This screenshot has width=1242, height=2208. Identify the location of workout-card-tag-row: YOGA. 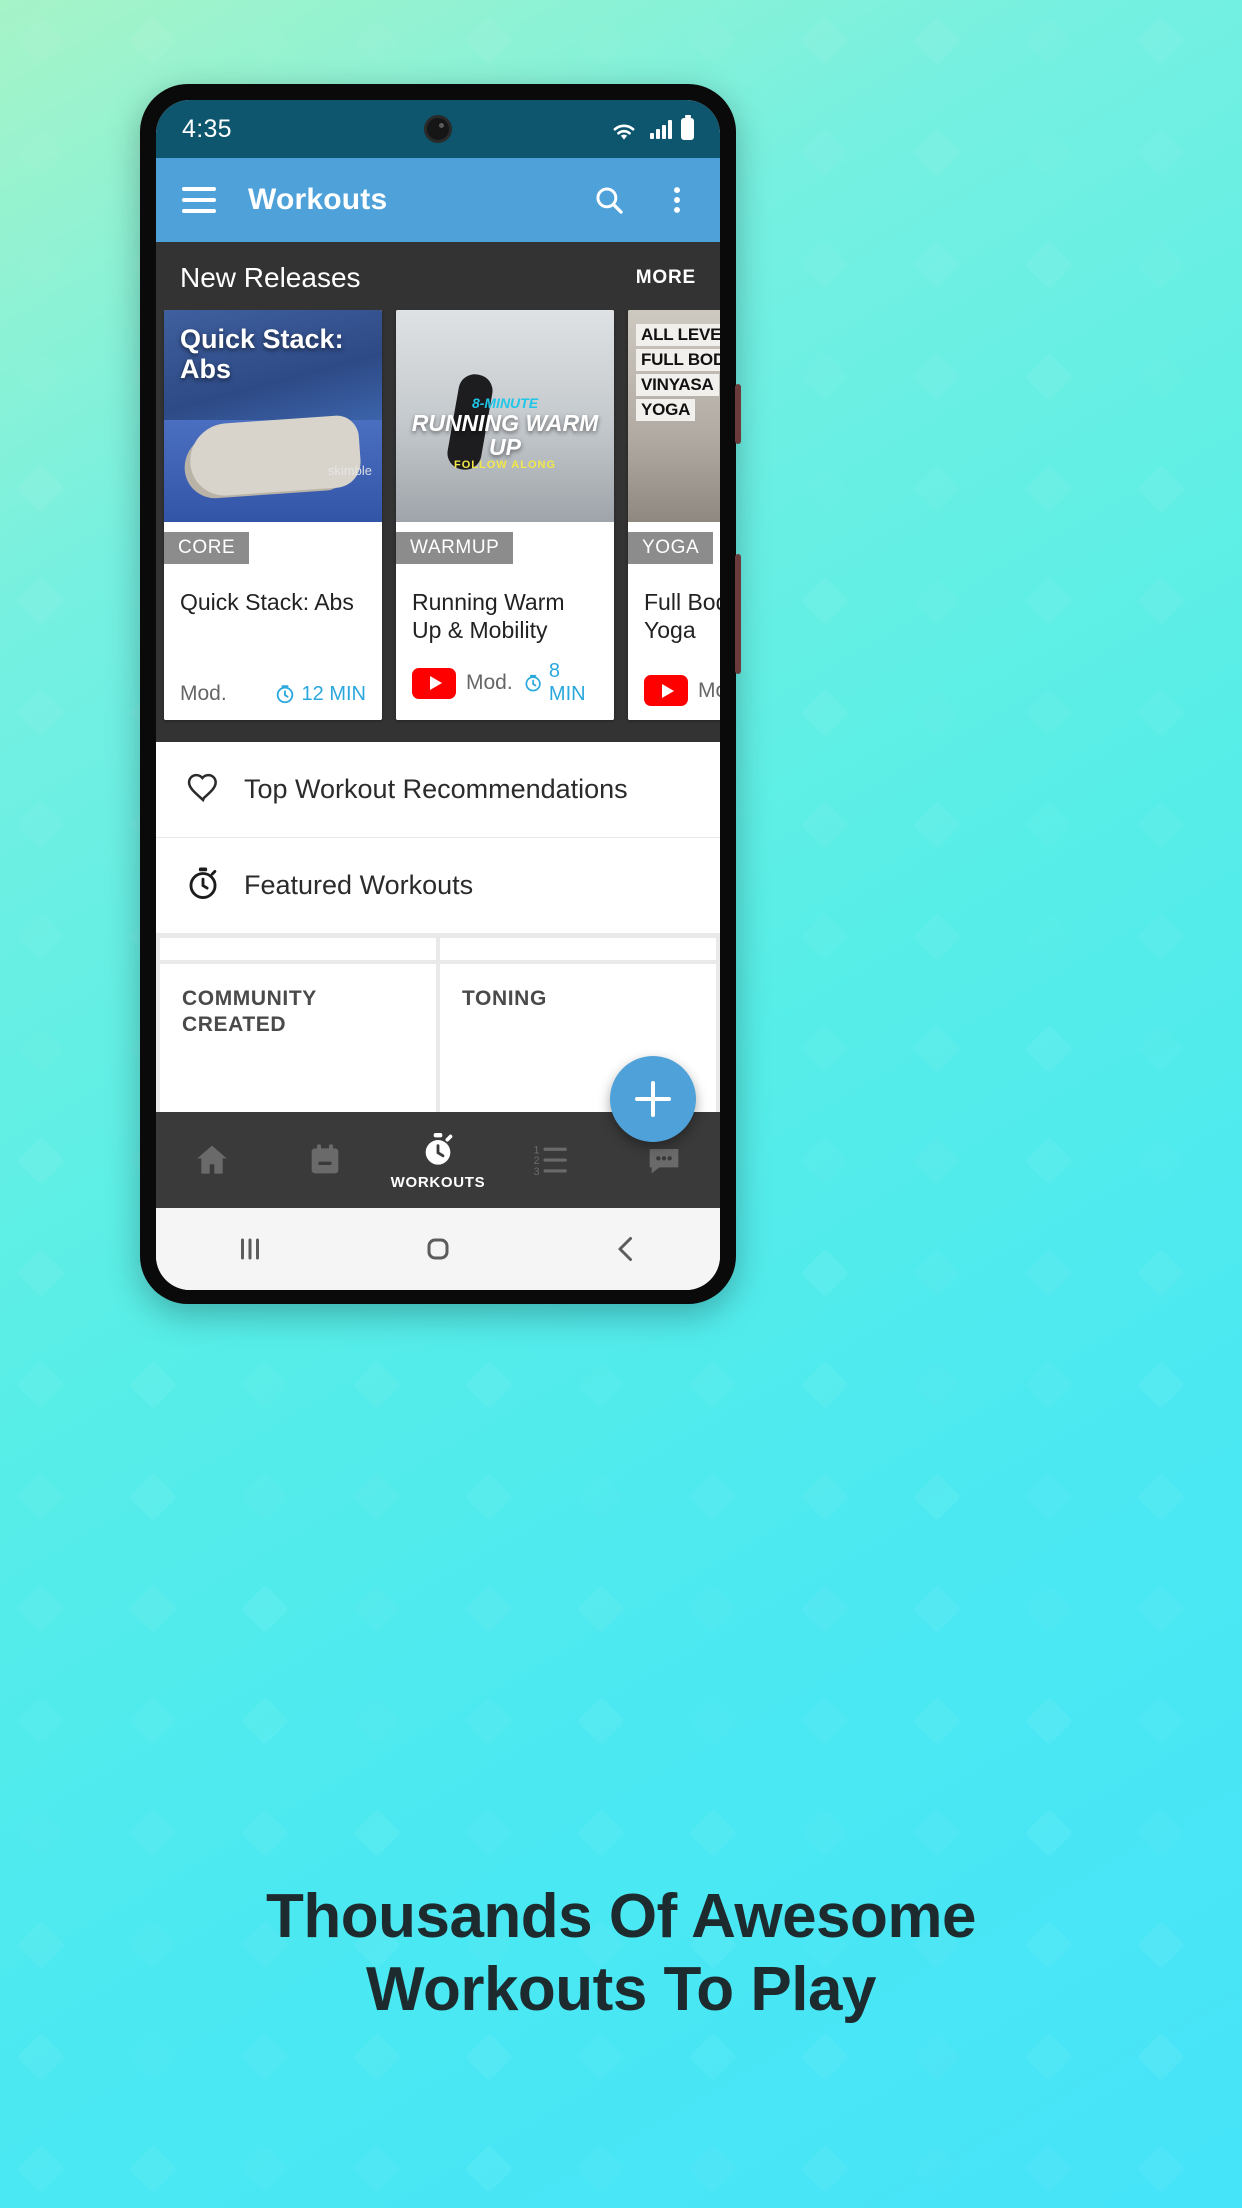
(674, 547).